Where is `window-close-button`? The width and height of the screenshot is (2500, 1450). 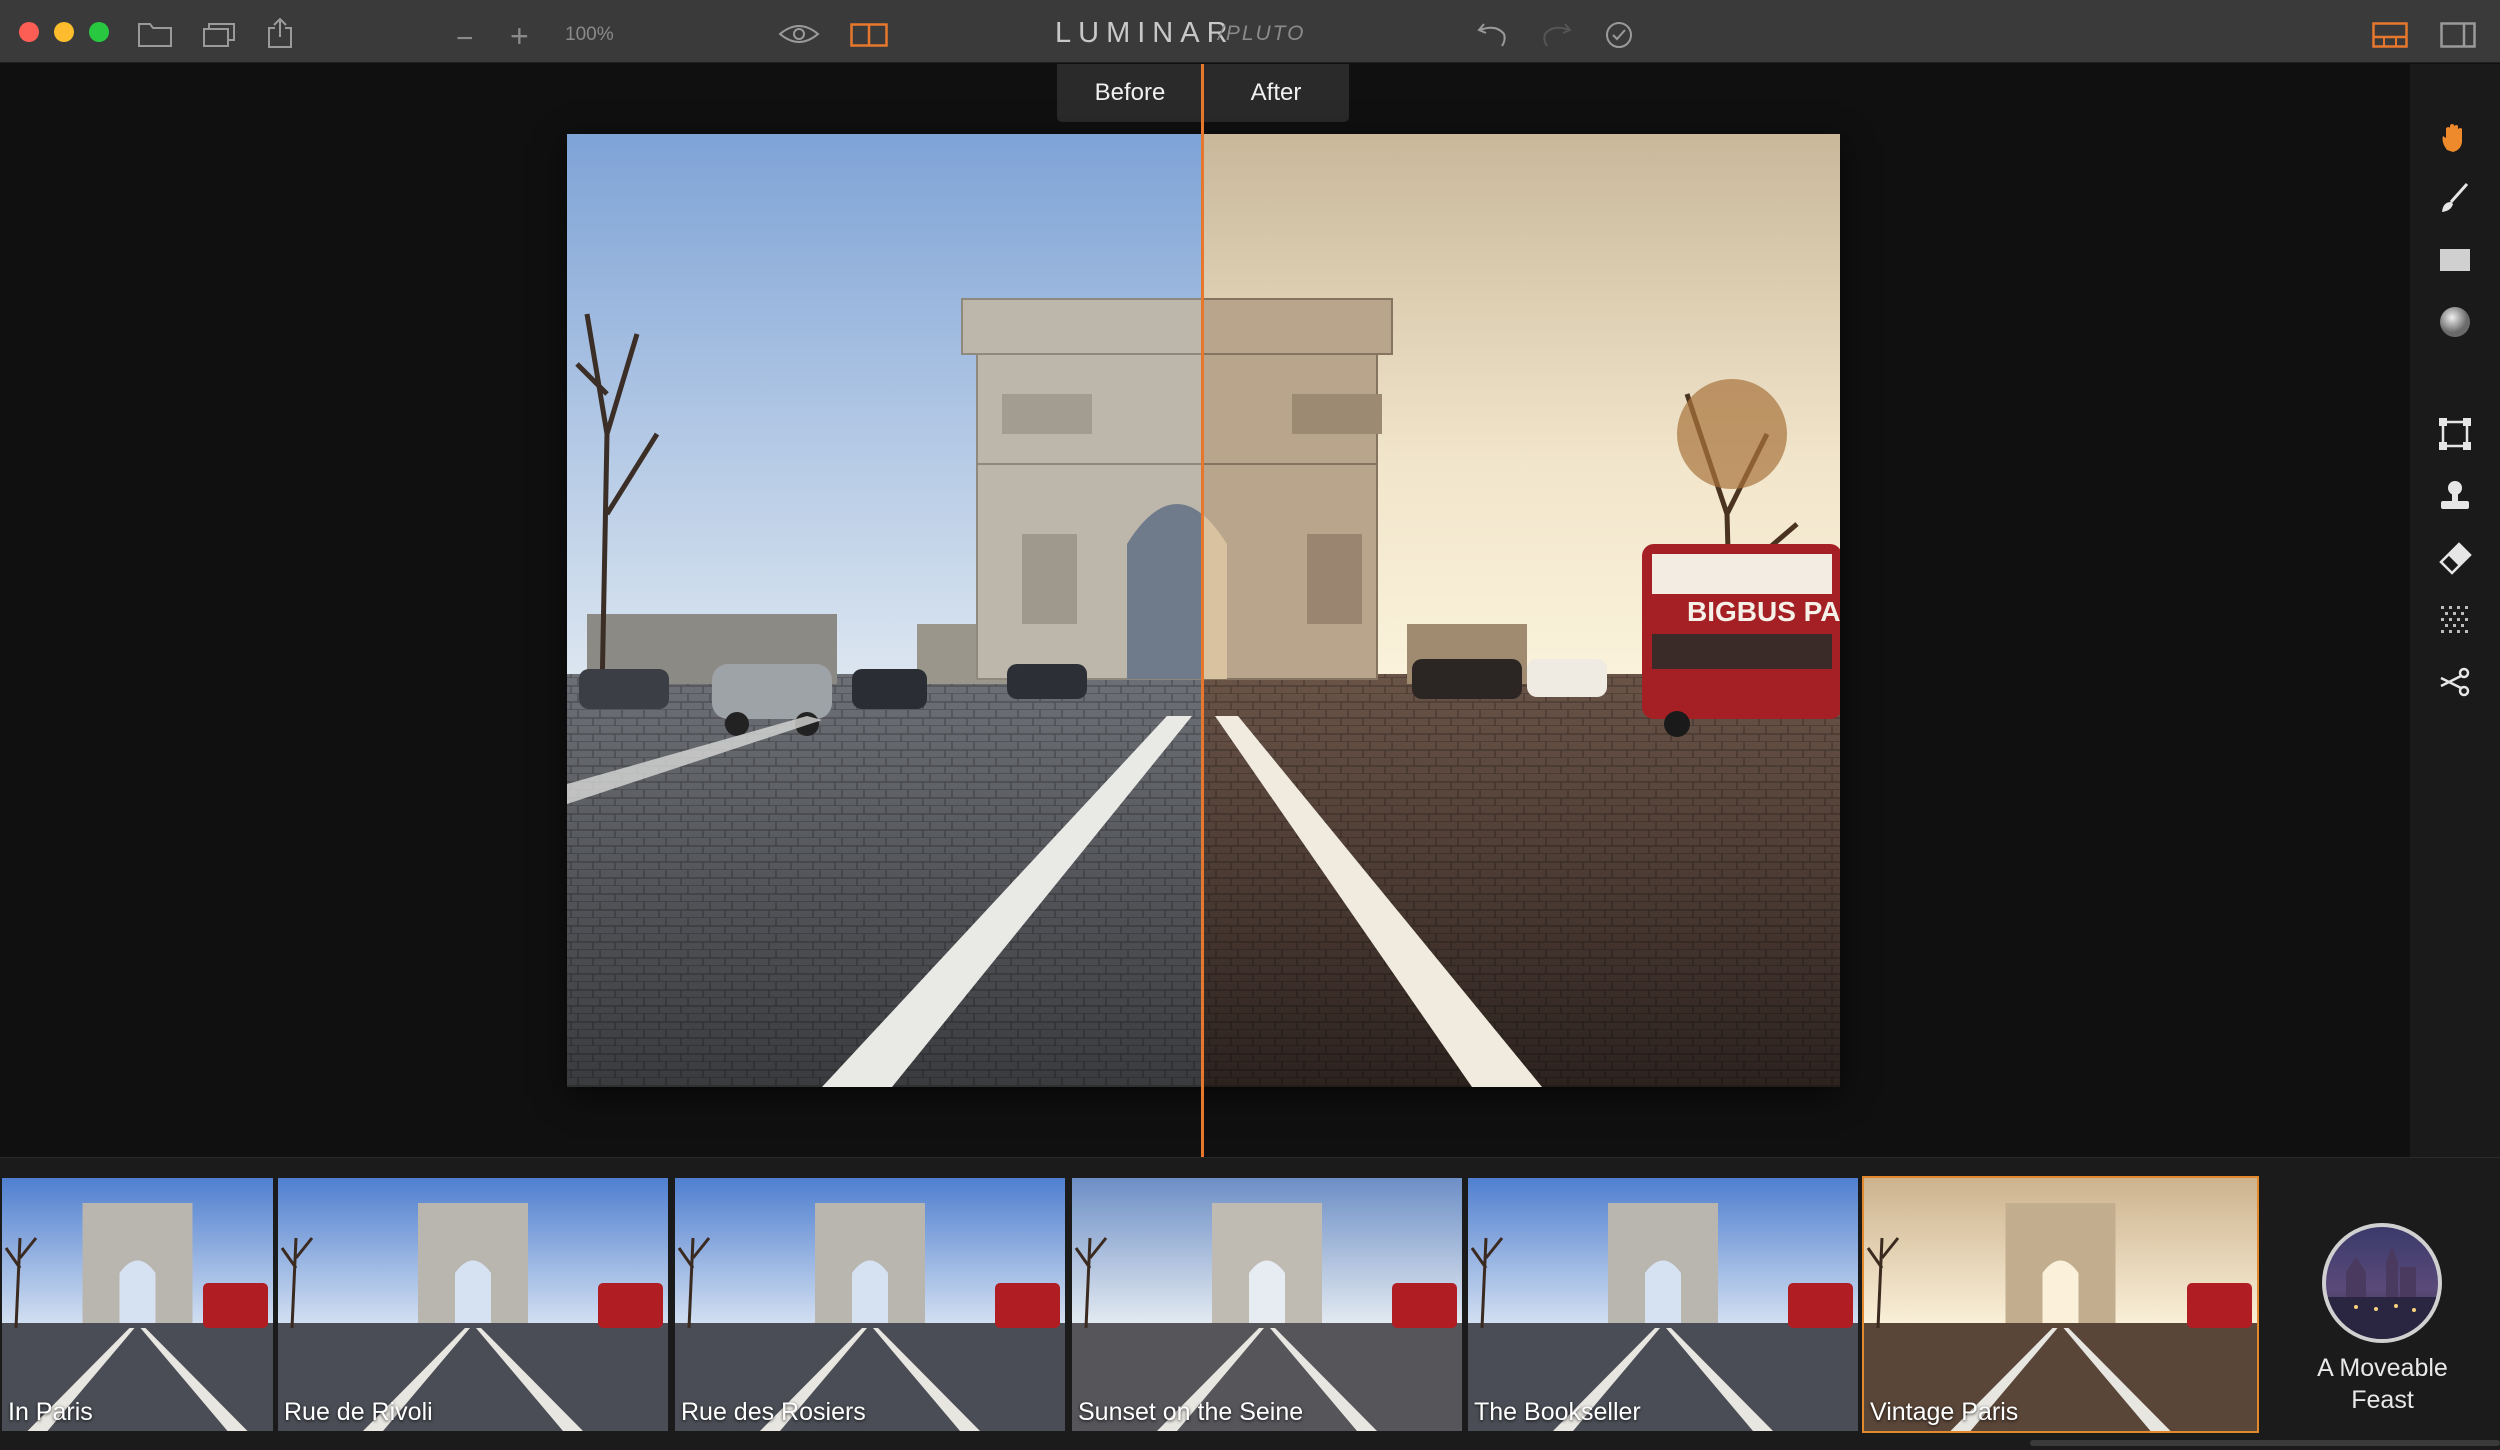
window-close-button is located at coordinates (29, 32).